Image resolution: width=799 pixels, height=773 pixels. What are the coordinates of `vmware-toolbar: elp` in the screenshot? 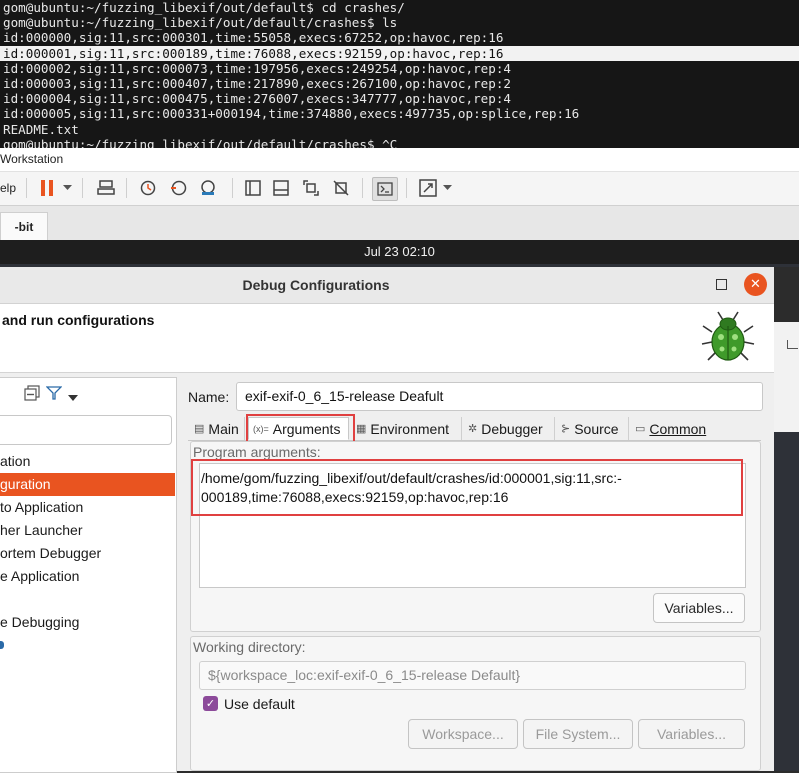 It's located at (399, 189).